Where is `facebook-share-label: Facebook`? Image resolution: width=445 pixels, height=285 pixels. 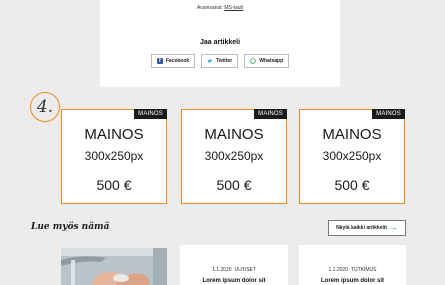
facebook-share-label: Facebook is located at coordinates (177, 61).